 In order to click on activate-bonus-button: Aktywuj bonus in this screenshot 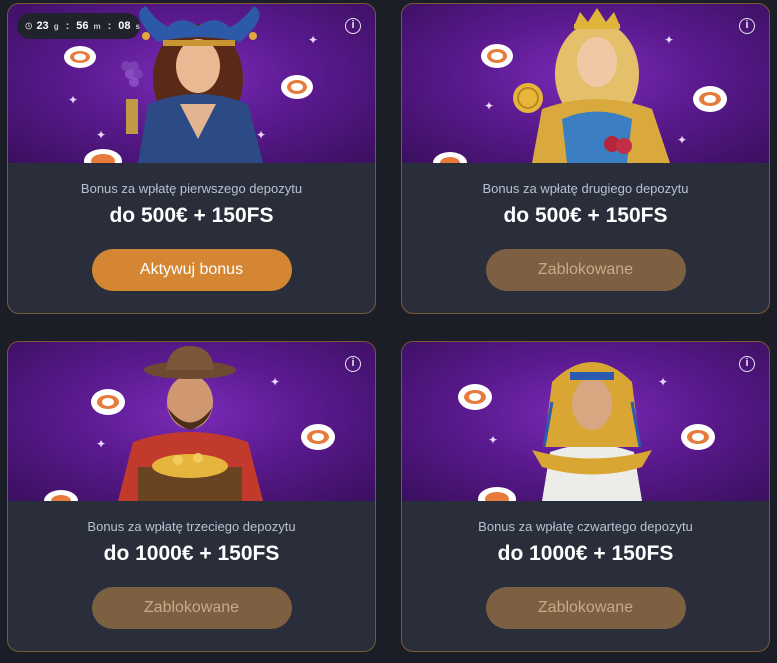, I will do `click(191, 270)`.